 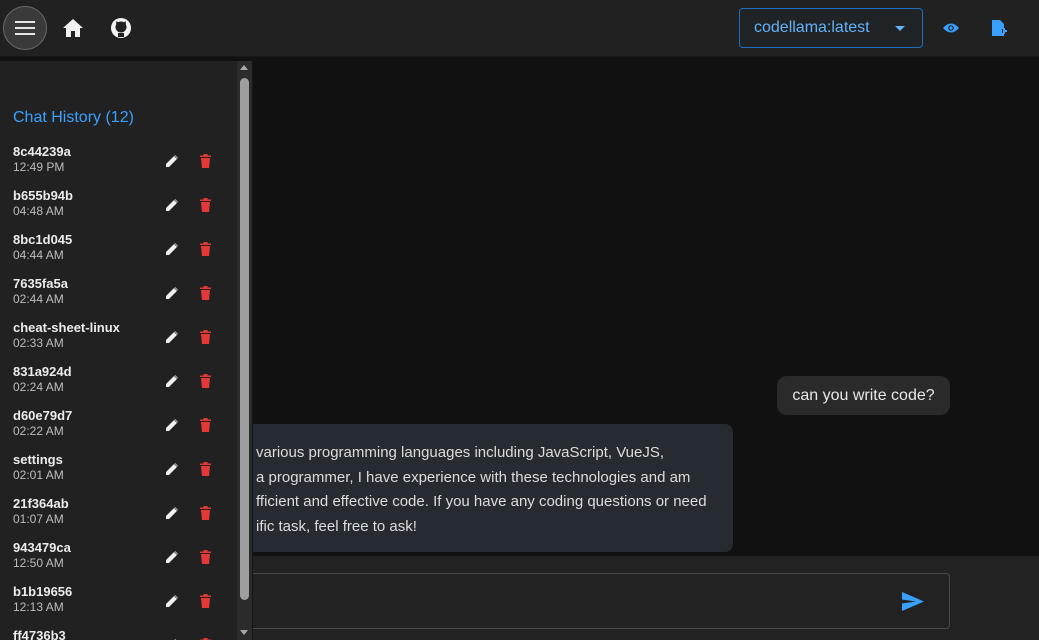 What do you see at coordinates (118, 562) in the screenshot?
I see `chat-history-item: 943479ca 12:50 AM` at bounding box center [118, 562].